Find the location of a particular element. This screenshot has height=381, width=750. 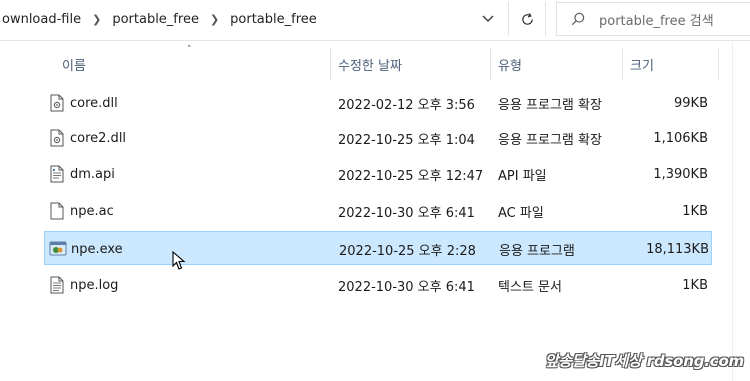

refresh-icon is located at coordinates (527, 18).